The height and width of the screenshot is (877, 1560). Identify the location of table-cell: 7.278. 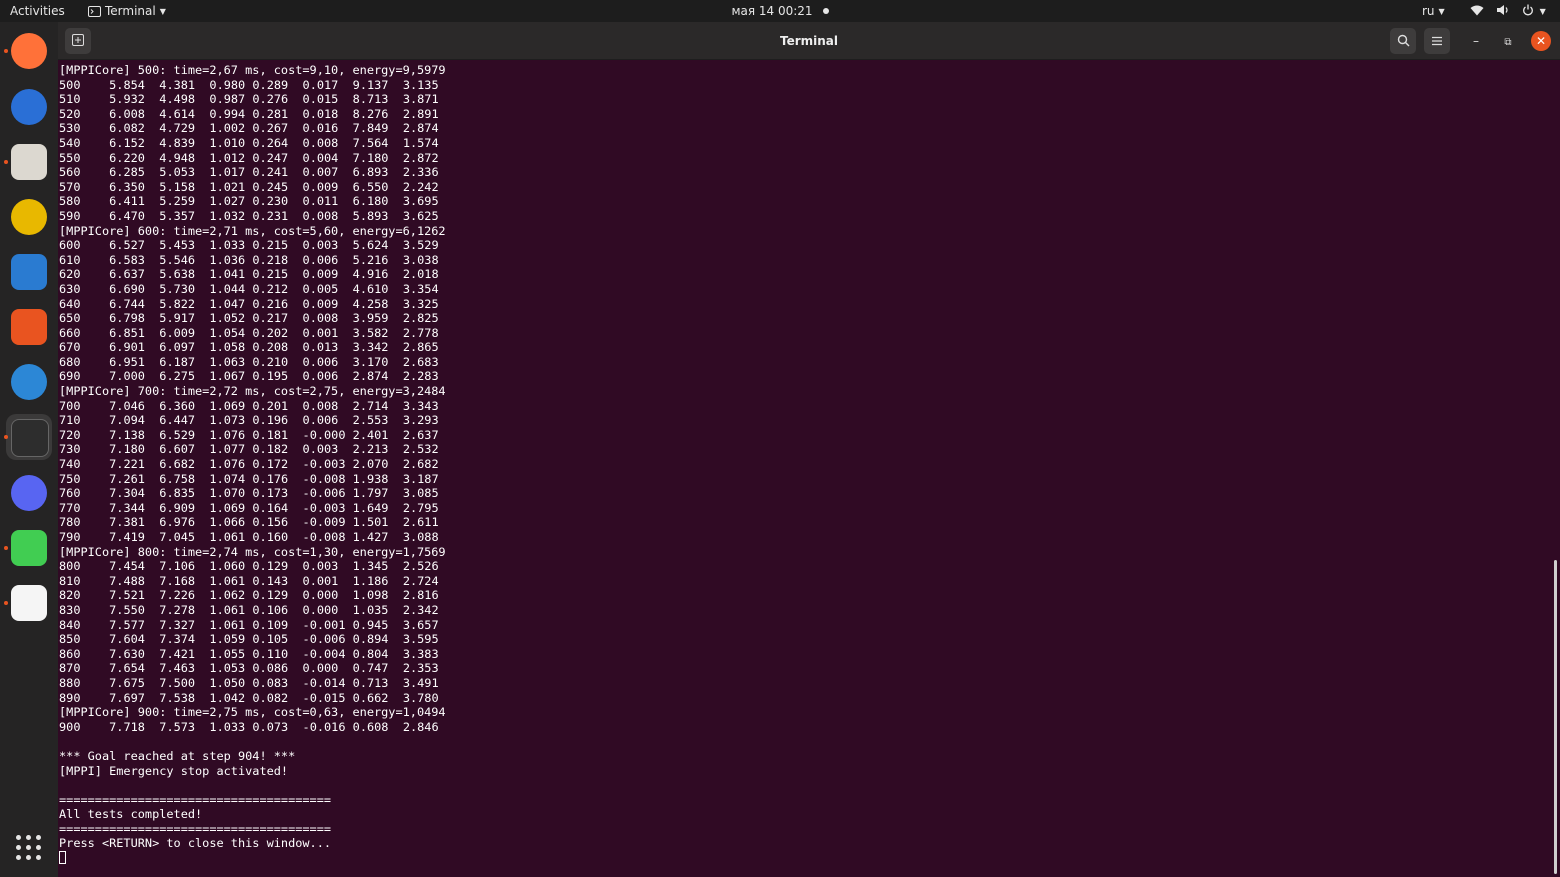
(177, 609).